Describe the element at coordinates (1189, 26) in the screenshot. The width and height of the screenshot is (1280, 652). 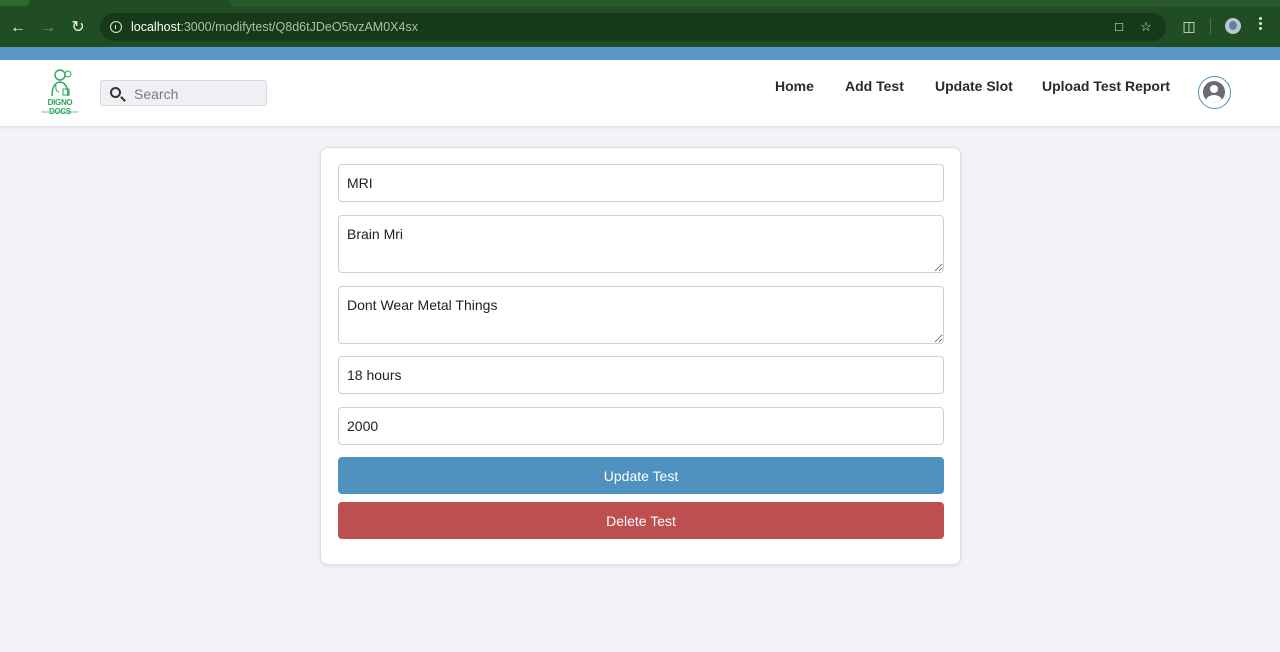
I see `extensions-icon: ◫` at that location.